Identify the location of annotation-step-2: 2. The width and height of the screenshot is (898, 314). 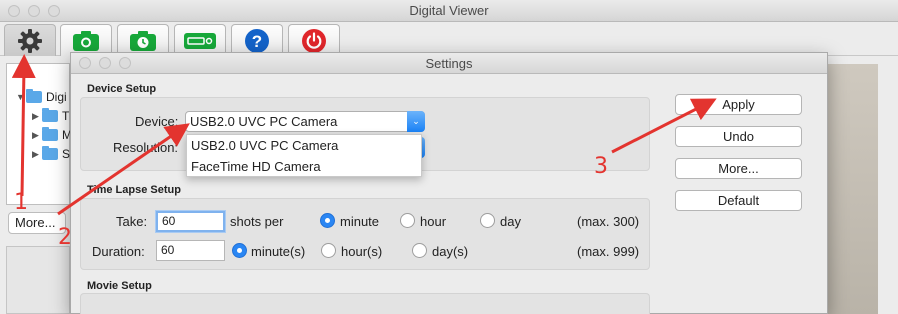
(65, 237).